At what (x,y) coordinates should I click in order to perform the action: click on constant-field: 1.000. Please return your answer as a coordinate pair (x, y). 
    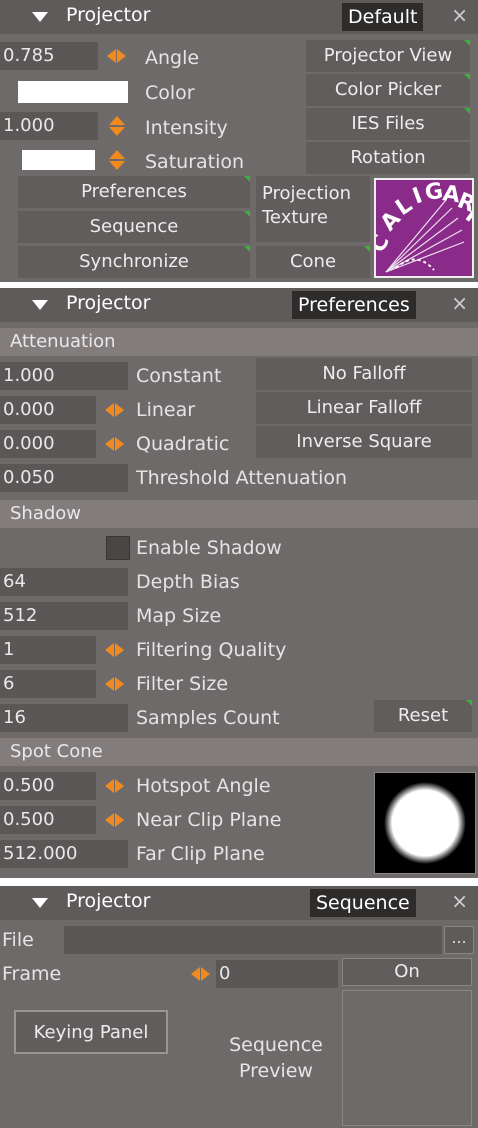
    Looking at the image, I should click on (64, 376).